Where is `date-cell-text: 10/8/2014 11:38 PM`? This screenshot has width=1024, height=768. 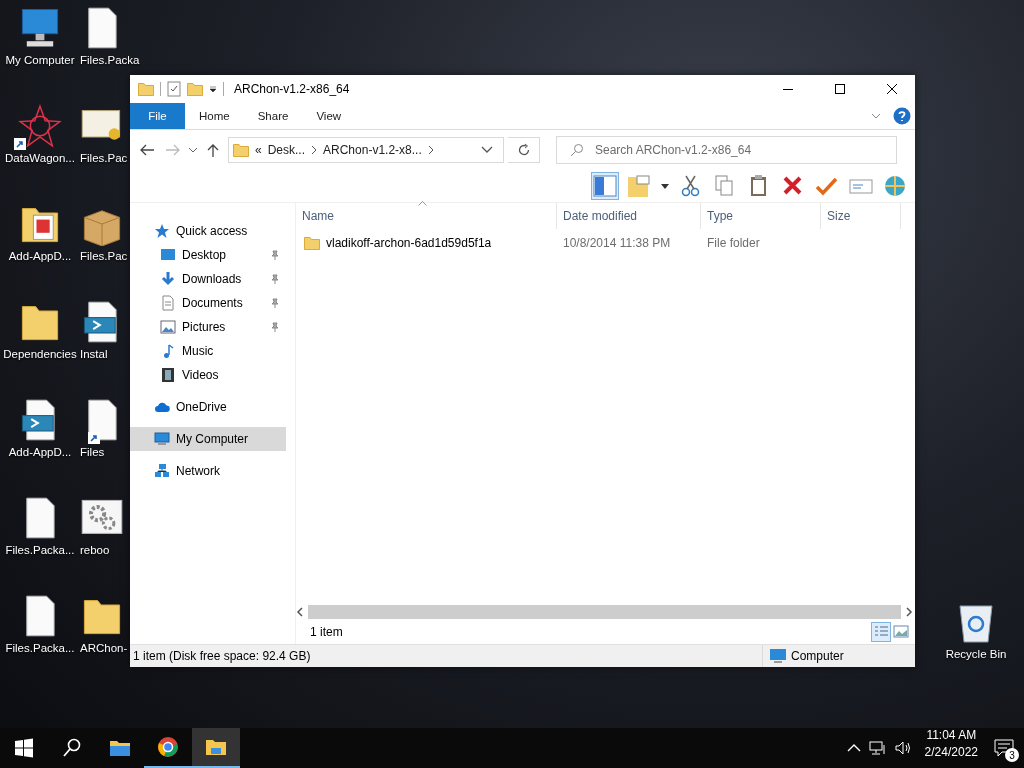
date-cell-text: 10/8/2014 11:38 PM is located at coordinates (617, 243).